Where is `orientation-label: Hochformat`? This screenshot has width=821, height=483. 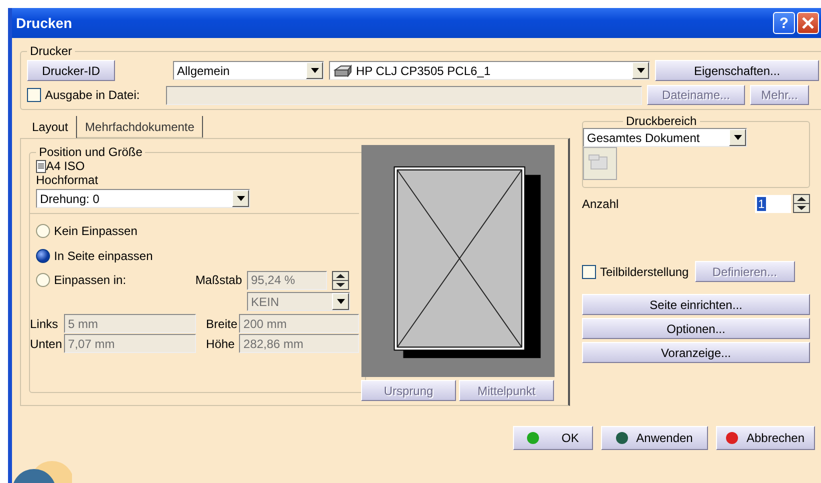 orientation-label: Hochformat is located at coordinates (67, 180).